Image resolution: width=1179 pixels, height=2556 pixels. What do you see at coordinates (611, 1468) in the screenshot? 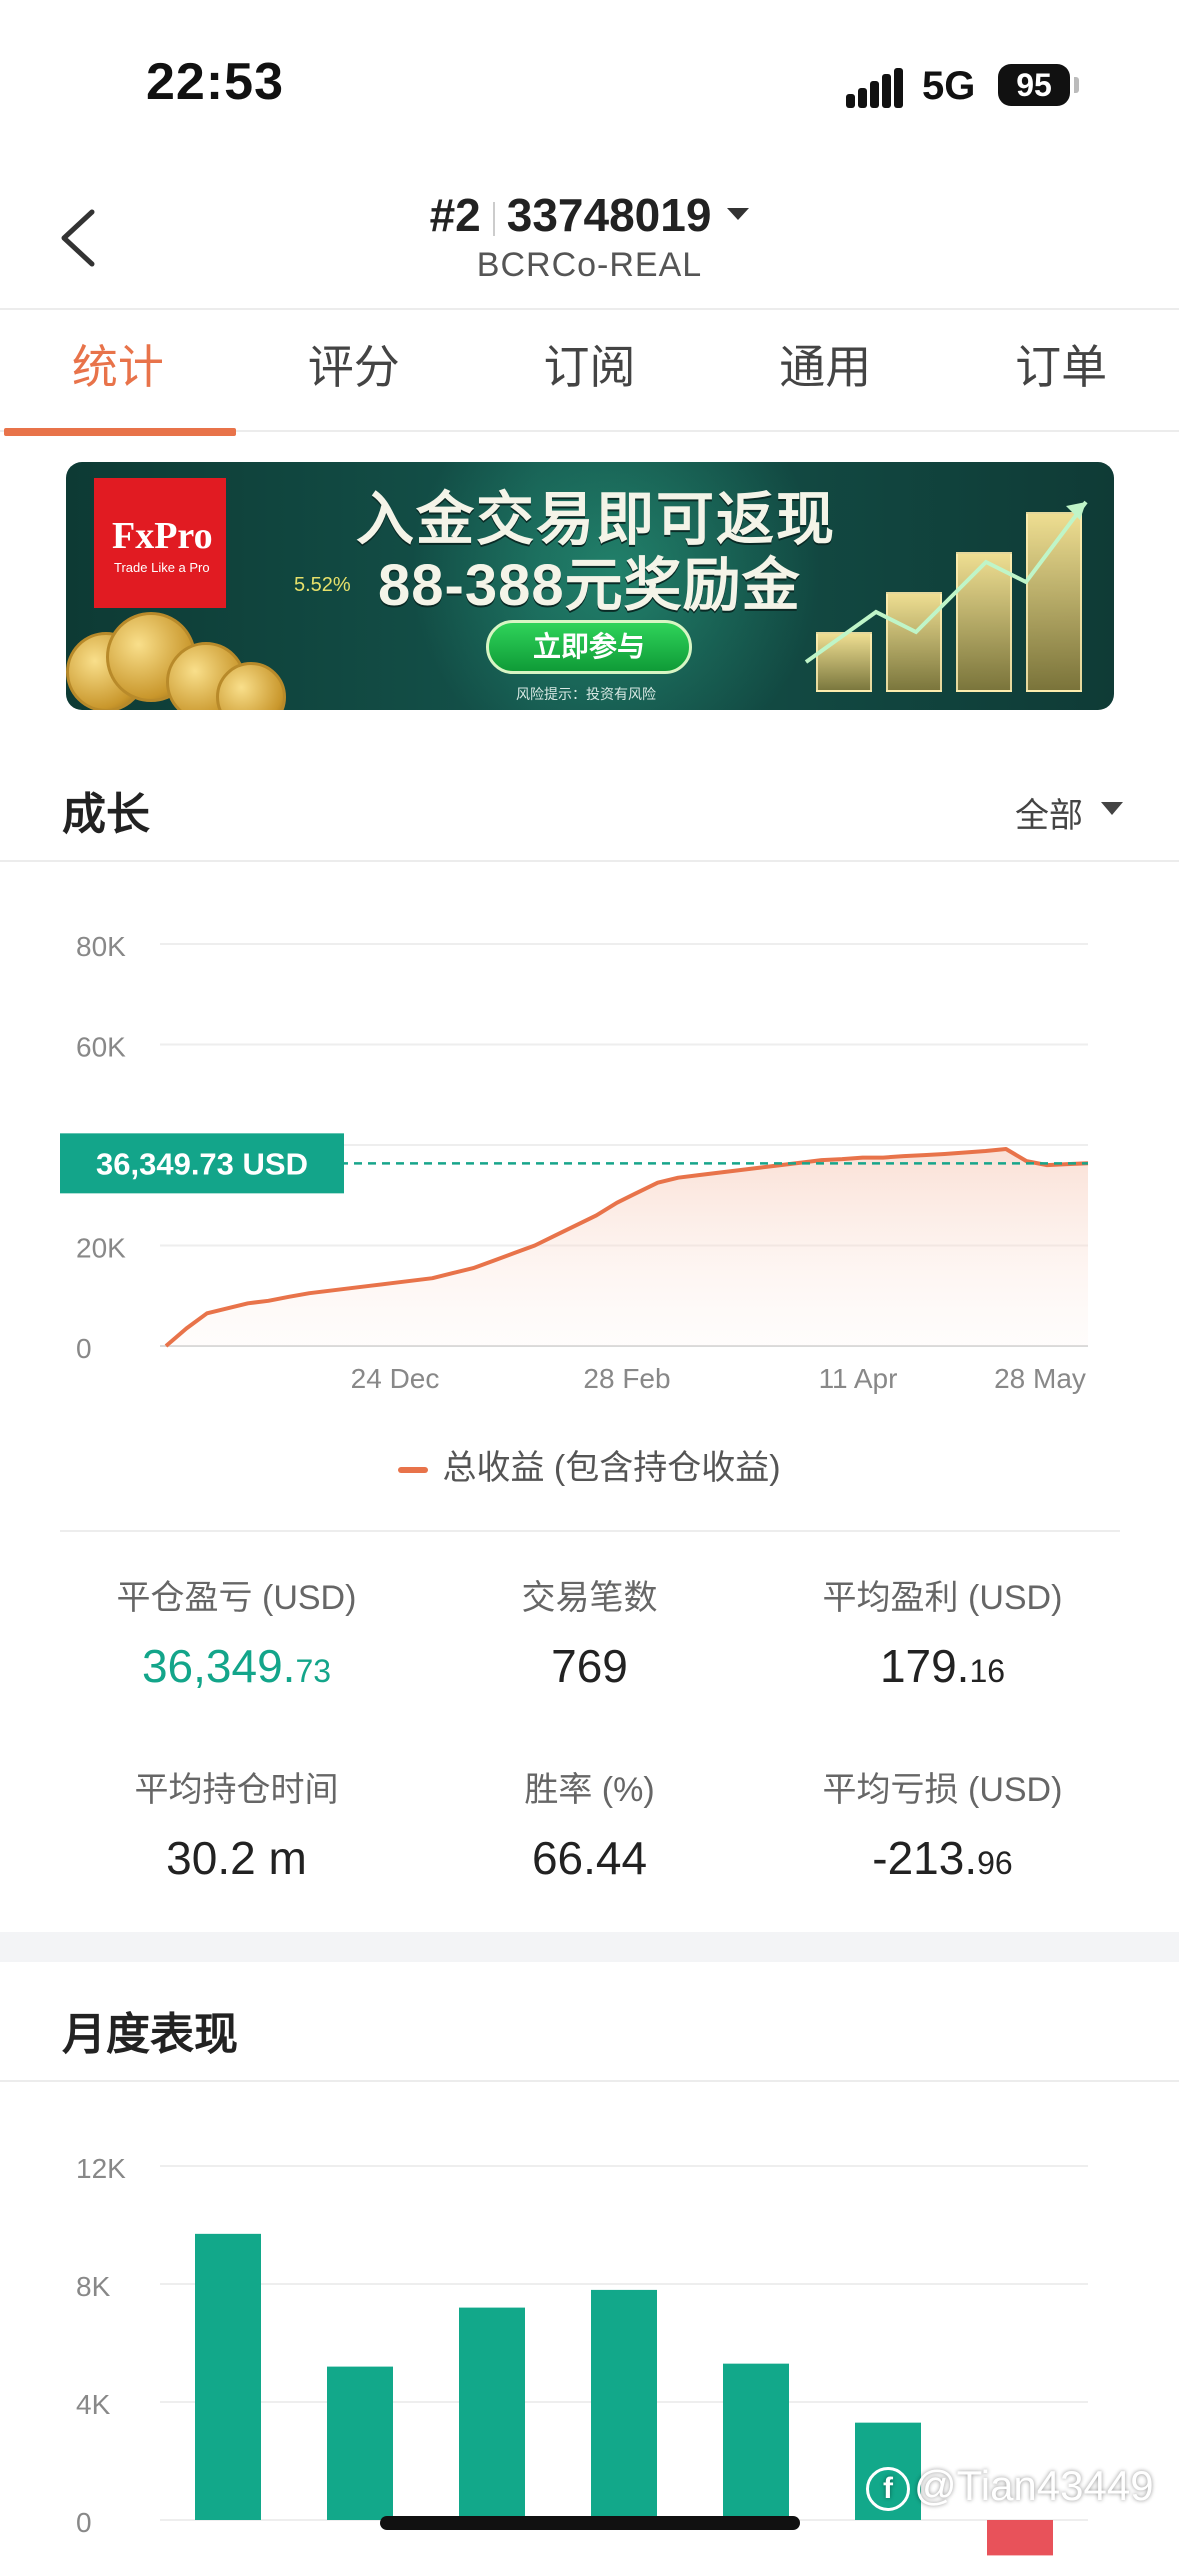
I see `legend-label: 总收益 (包含持仓收益)` at bounding box center [611, 1468].